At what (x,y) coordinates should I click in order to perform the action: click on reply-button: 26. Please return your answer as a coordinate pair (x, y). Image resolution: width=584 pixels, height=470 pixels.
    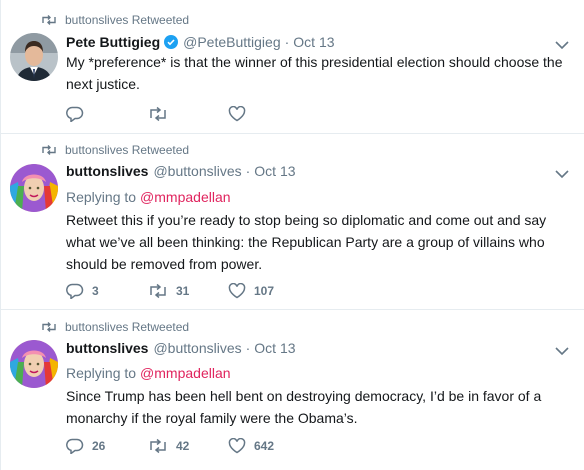
    Looking at the image, I should click on (107, 446).